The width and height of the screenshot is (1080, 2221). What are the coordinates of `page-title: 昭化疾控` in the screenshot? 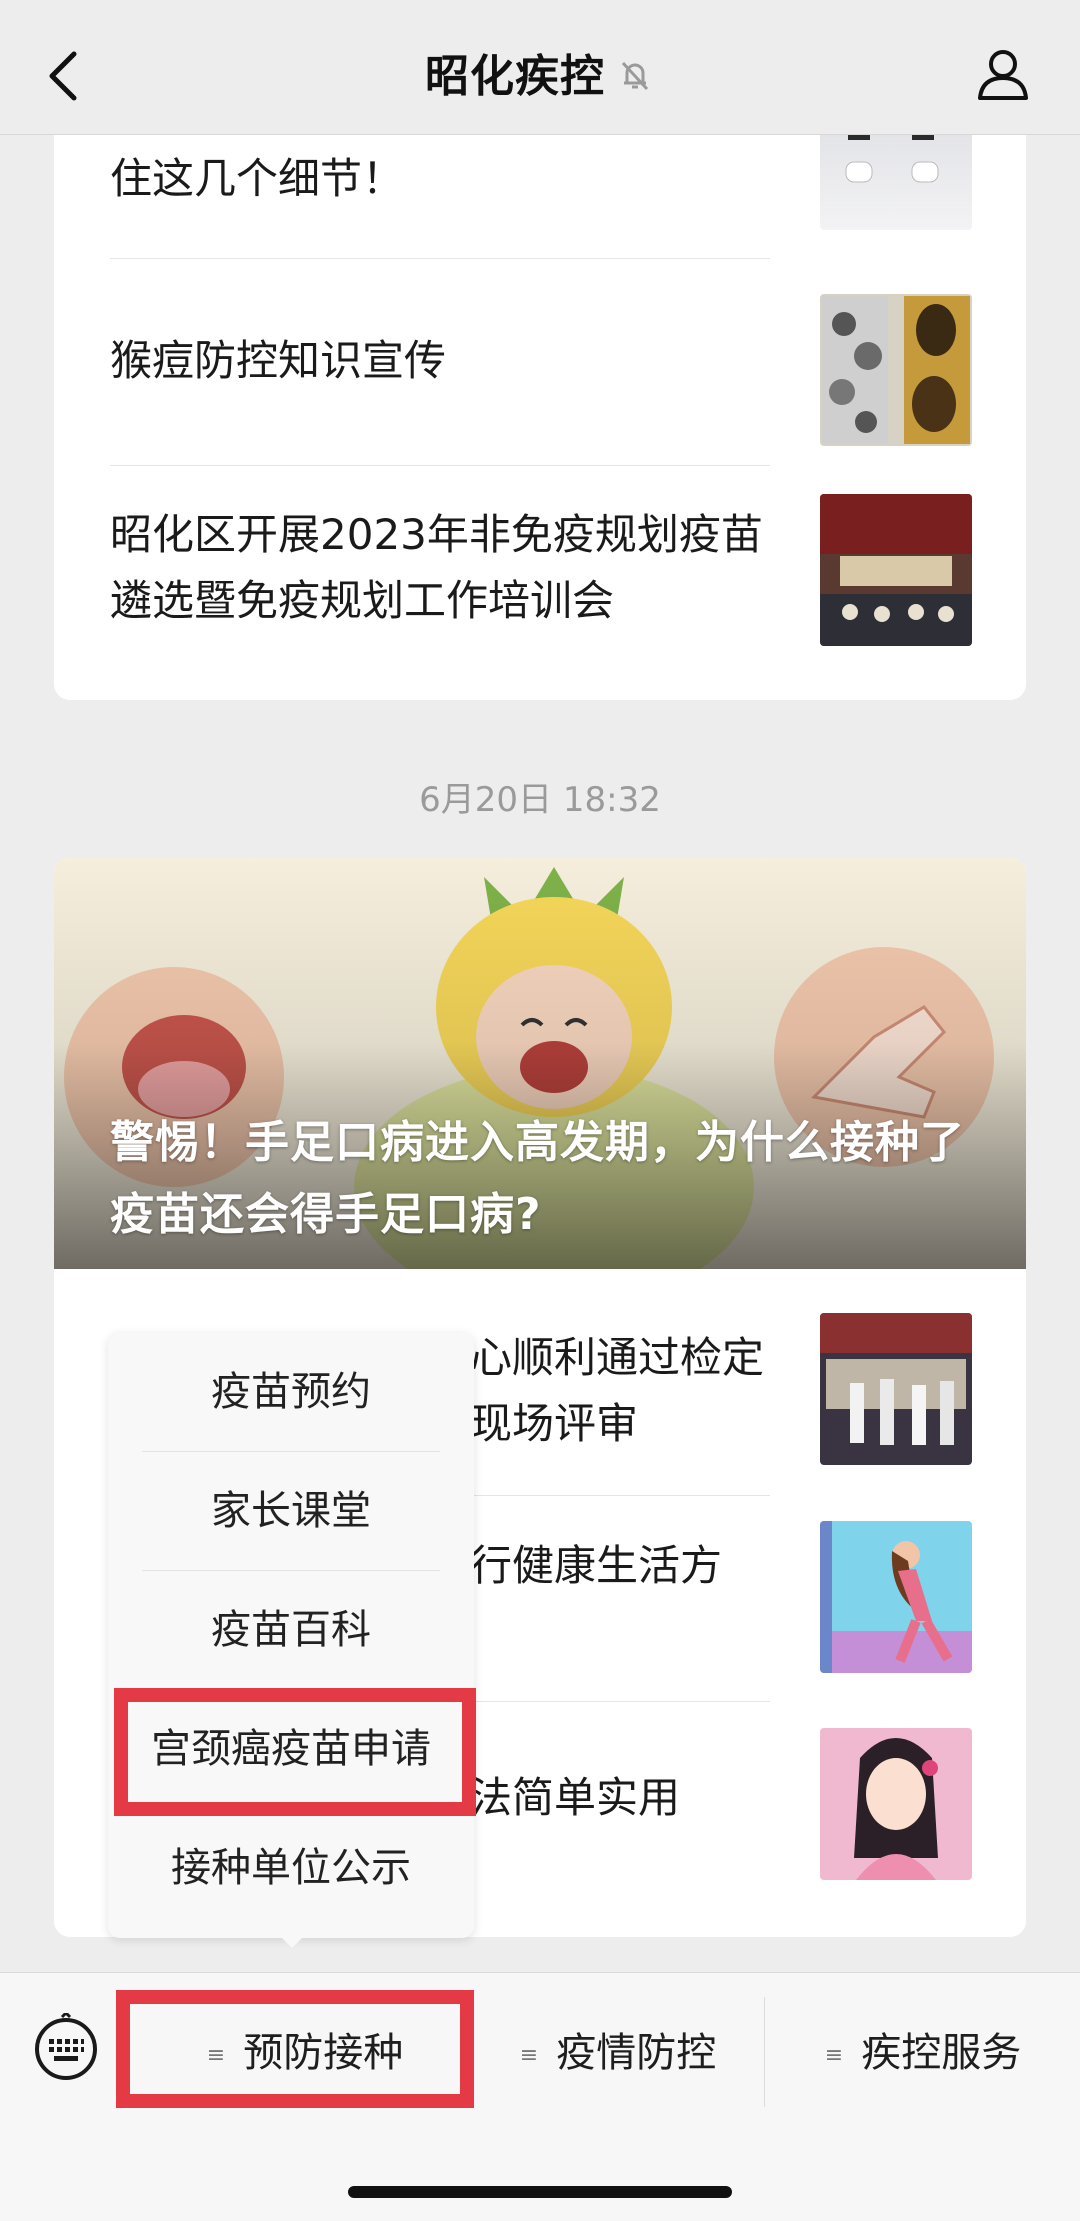 It's located at (540, 72).